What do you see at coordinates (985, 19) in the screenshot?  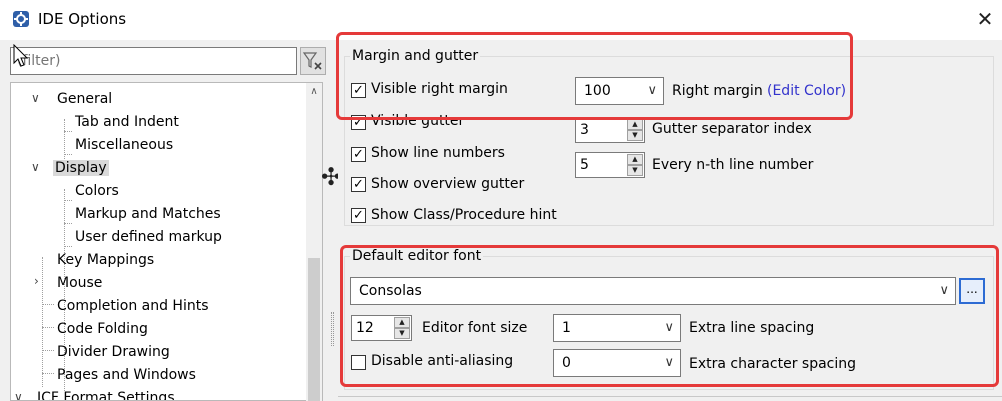 I see `close-button: ✕` at bounding box center [985, 19].